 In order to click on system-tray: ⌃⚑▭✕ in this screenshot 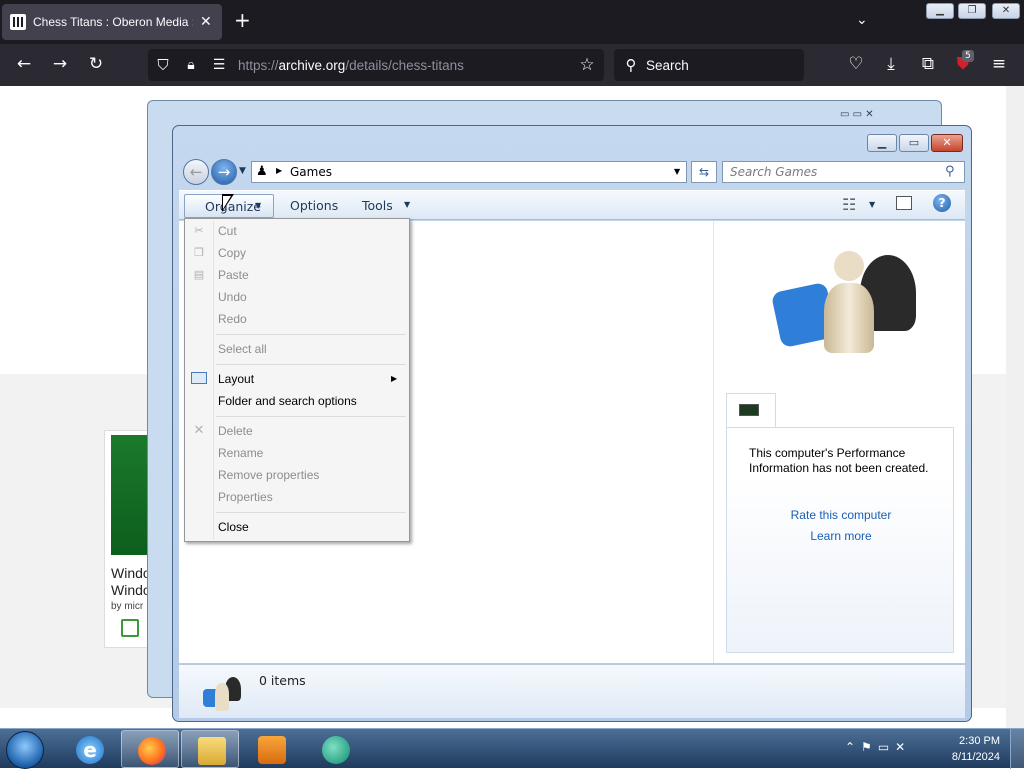, I will do `click(878, 747)`.